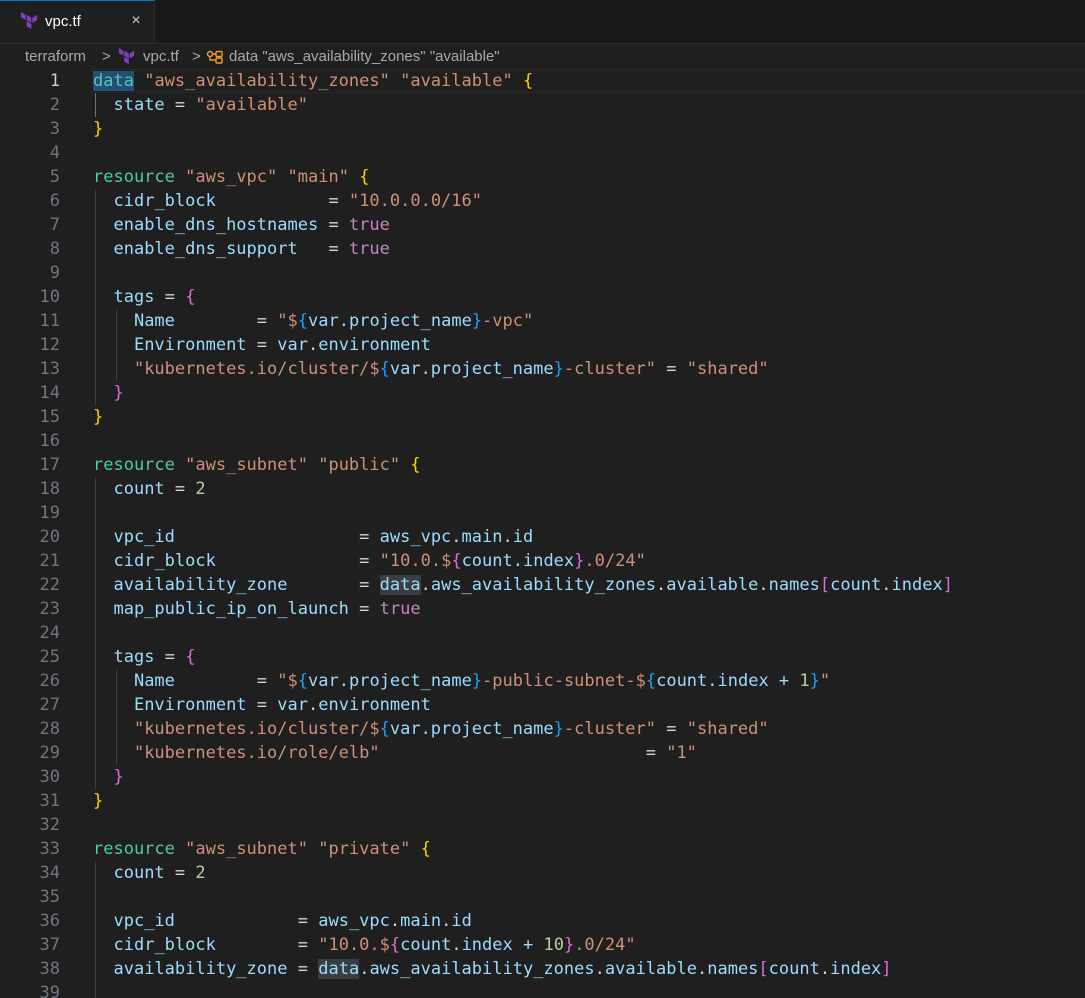  I want to click on line-number: 32, so click(49, 825).